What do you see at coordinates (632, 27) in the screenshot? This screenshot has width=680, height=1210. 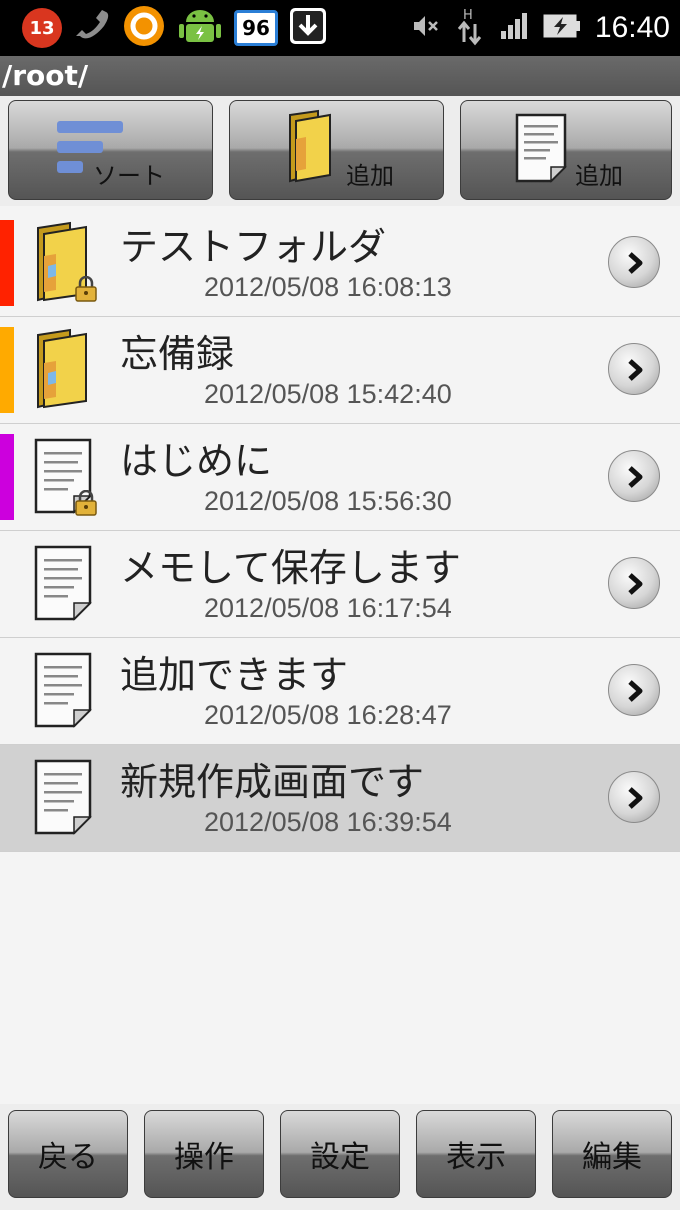 I see `clock: 16:40` at bounding box center [632, 27].